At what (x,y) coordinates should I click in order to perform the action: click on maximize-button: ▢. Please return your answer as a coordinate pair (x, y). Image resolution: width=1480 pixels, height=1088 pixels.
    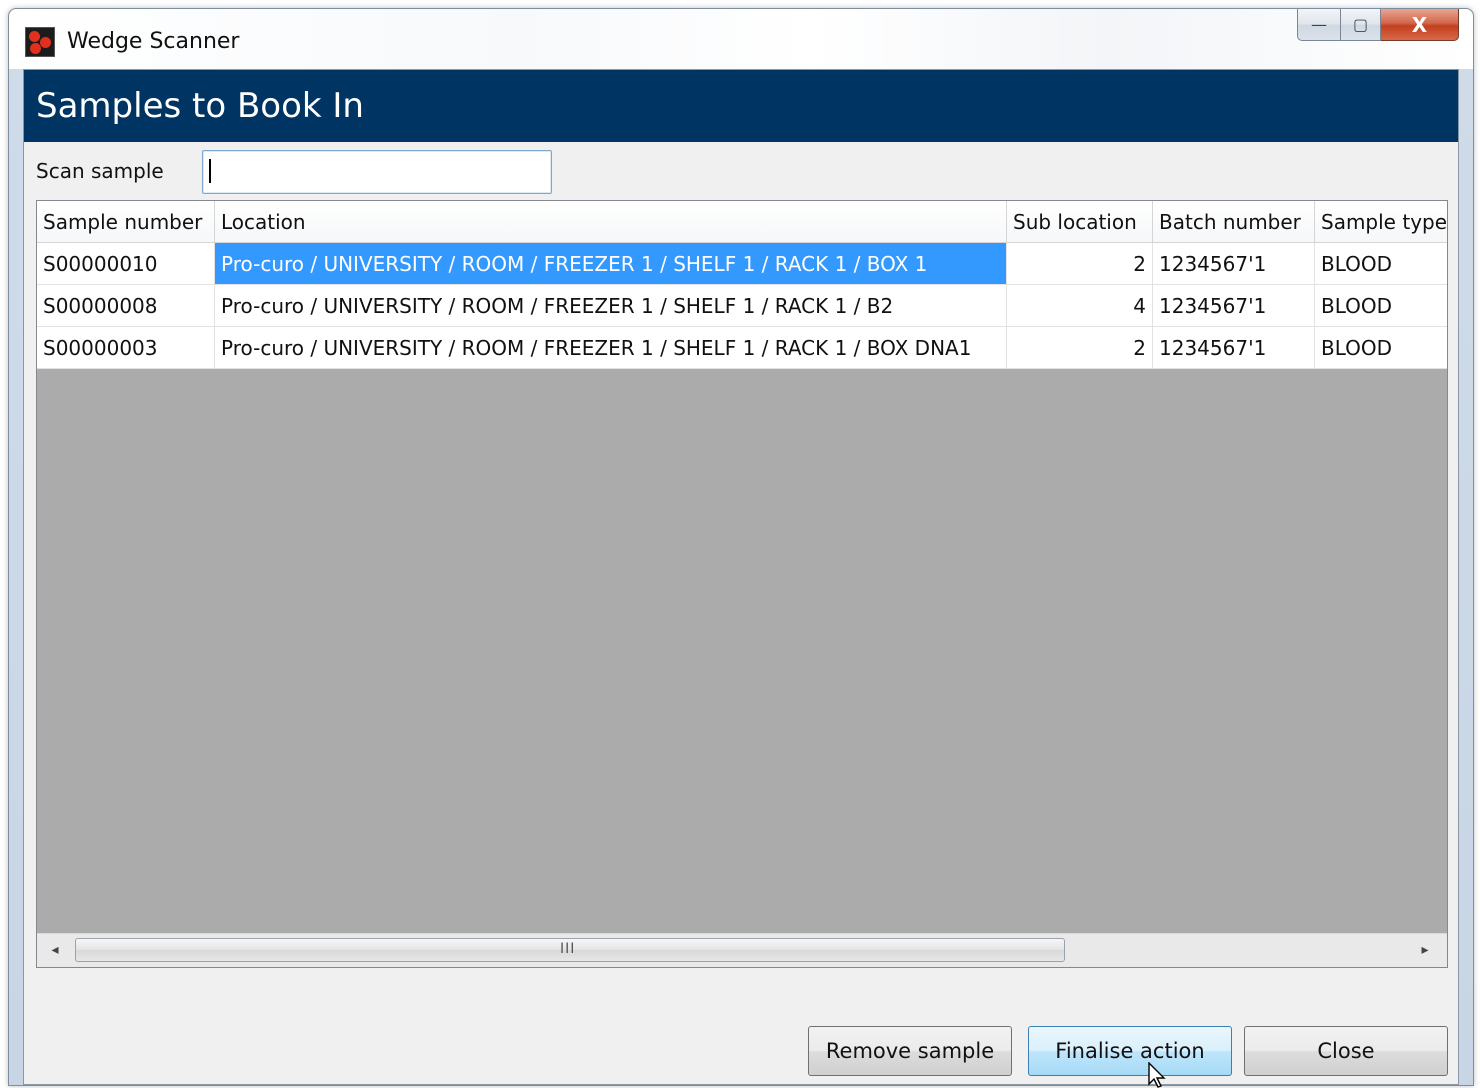
    Looking at the image, I should click on (1361, 25).